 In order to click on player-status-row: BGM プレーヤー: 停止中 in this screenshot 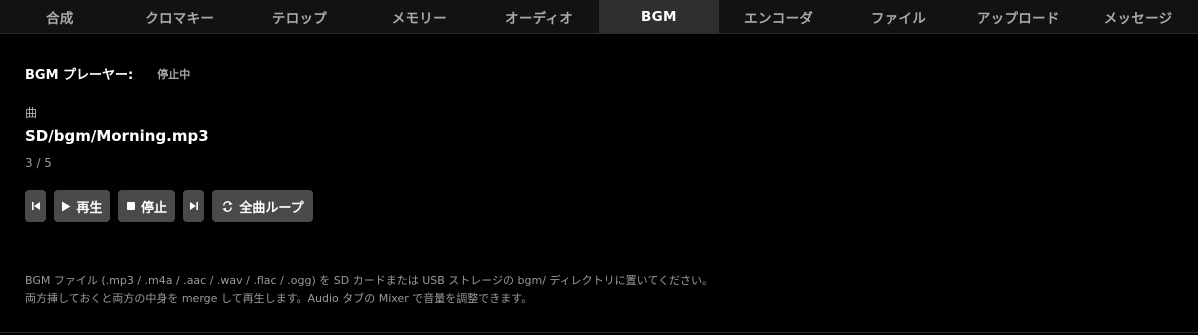, I will do `click(108, 74)`.